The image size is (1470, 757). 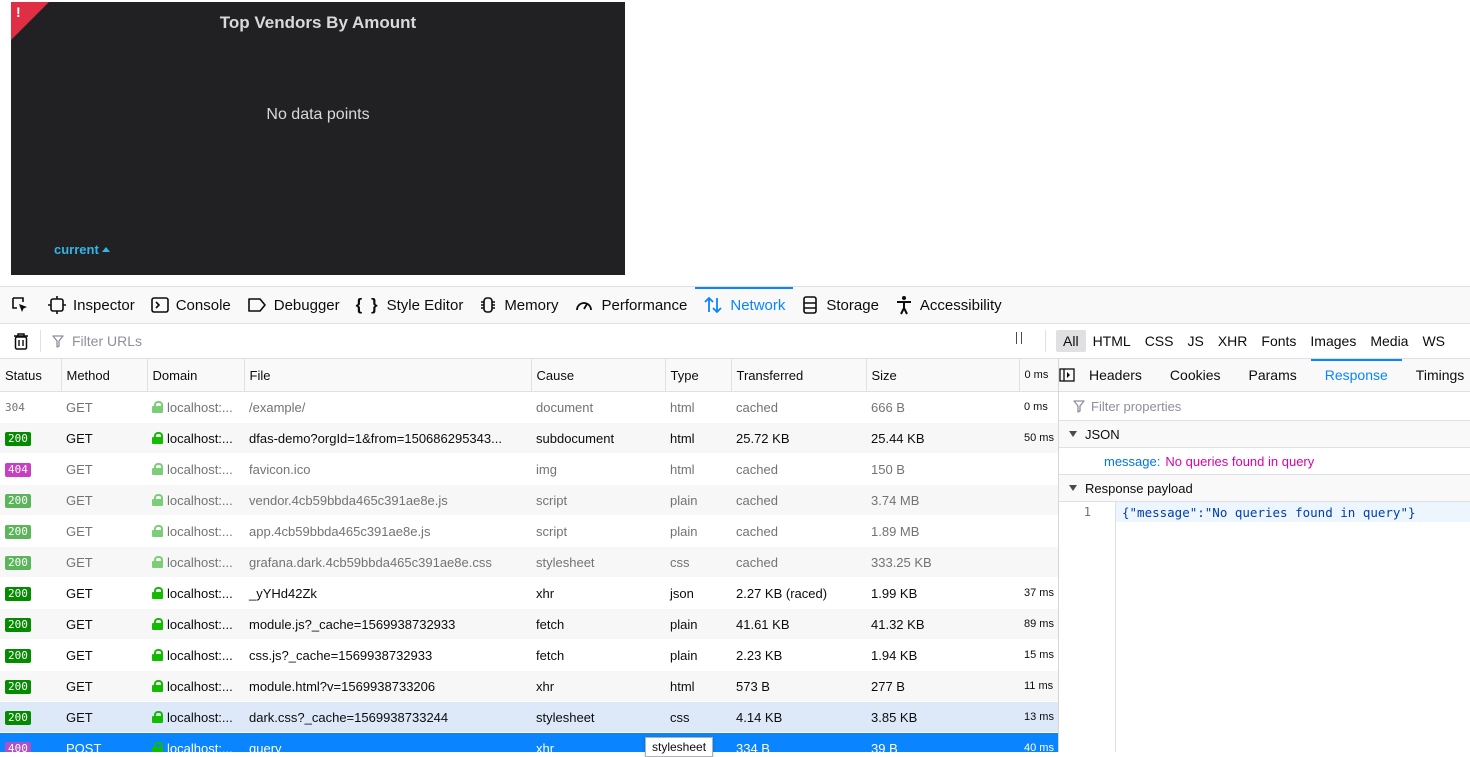 What do you see at coordinates (1019, 338) in the screenshot?
I see `pause-recording-button` at bounding box center [1019, 338].